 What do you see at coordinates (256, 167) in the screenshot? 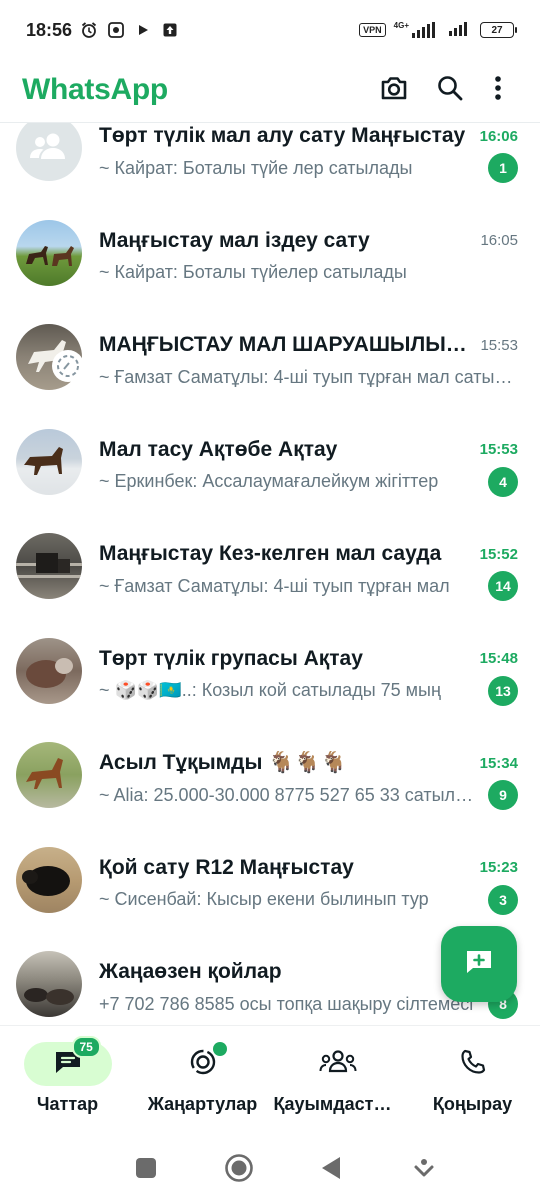
I see `chat-preview: ~ Кайрат: Боталы түйе лер сатылады` at bounding box center [256, 167].